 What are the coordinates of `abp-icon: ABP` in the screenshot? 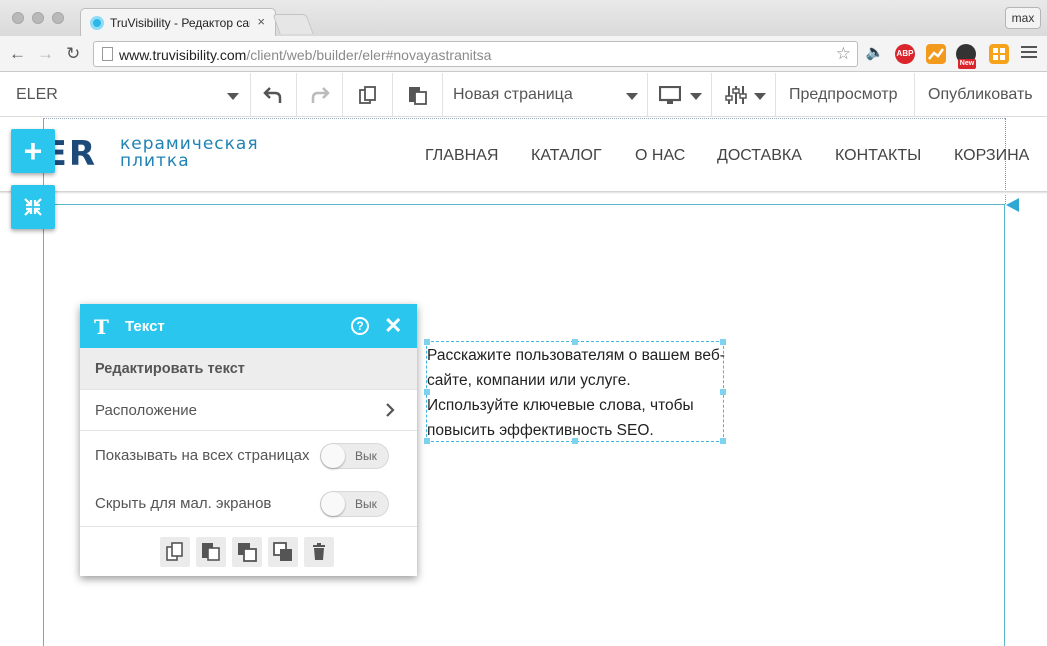 It's located at (905, 54).